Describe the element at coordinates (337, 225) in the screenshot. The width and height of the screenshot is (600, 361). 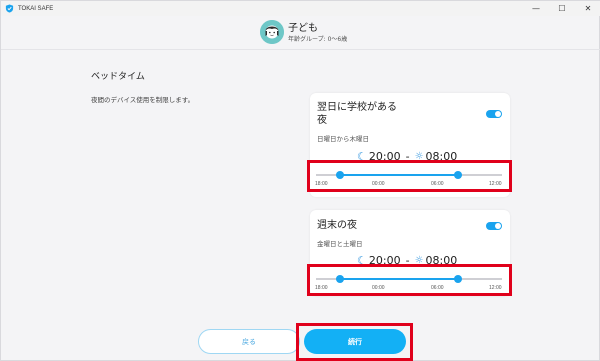
I see `card-title: 週末の夜` at that location.